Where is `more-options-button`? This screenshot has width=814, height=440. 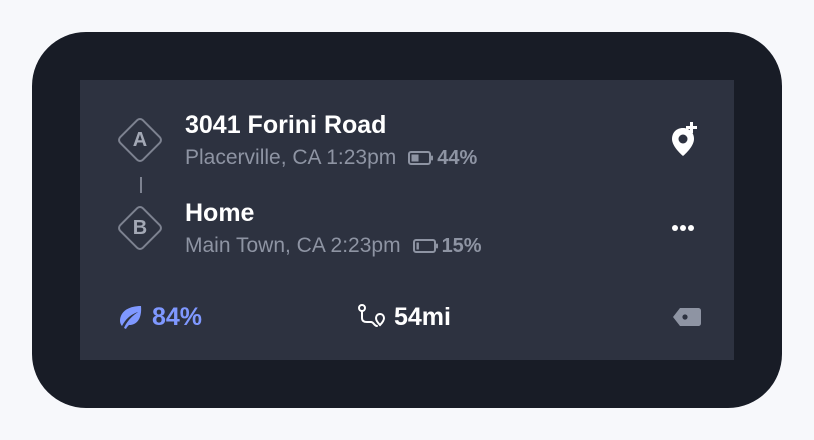 more-options-button is located at coordinates (685, 228).